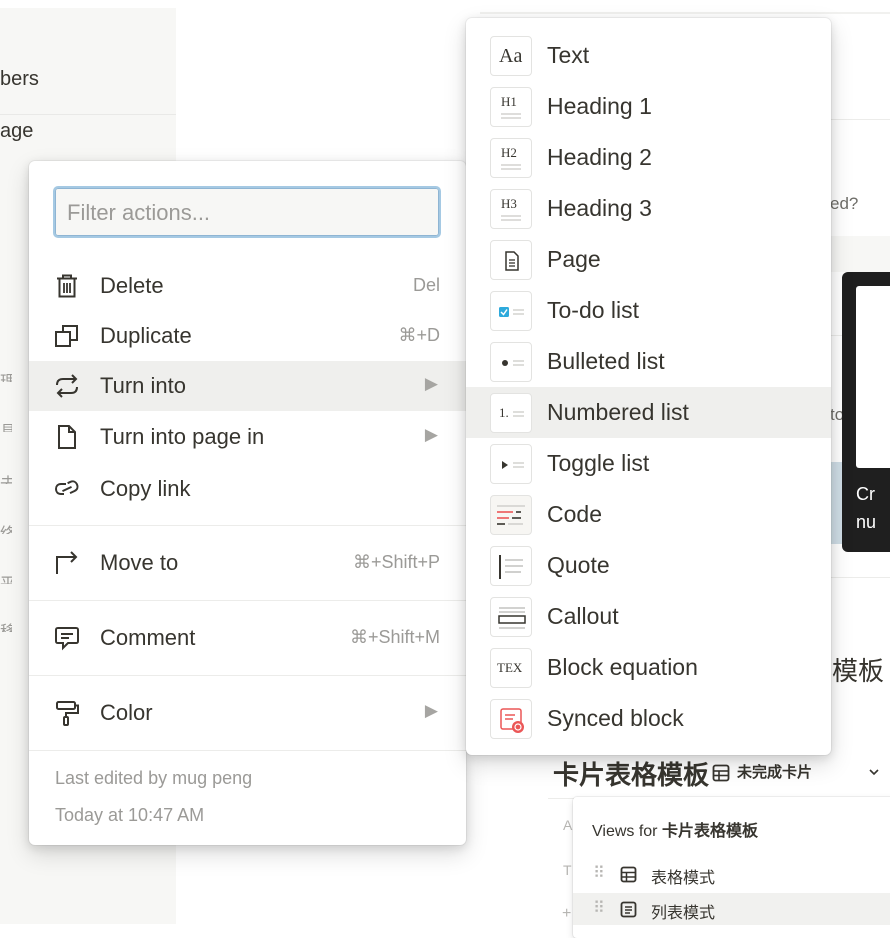 The width and height of the screenshot is (890, 938). I want to click on tooltip-popup: Cr nu, so click(866, 412).